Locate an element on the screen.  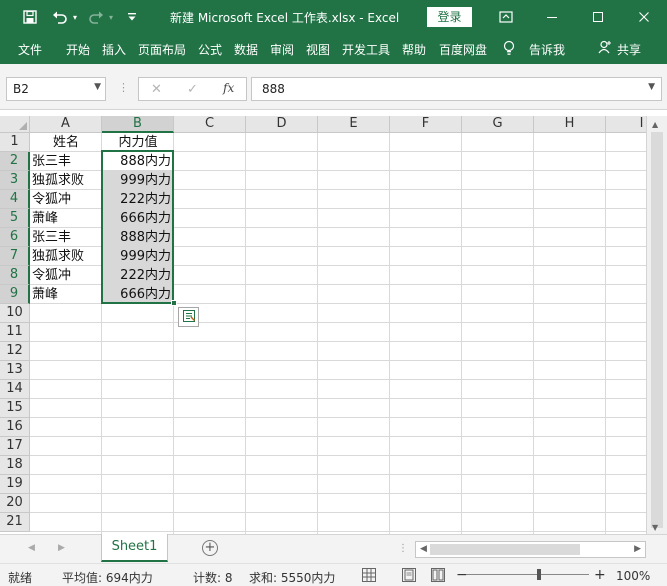
enter-icon: ✓ is located at coordinates (192, 89).